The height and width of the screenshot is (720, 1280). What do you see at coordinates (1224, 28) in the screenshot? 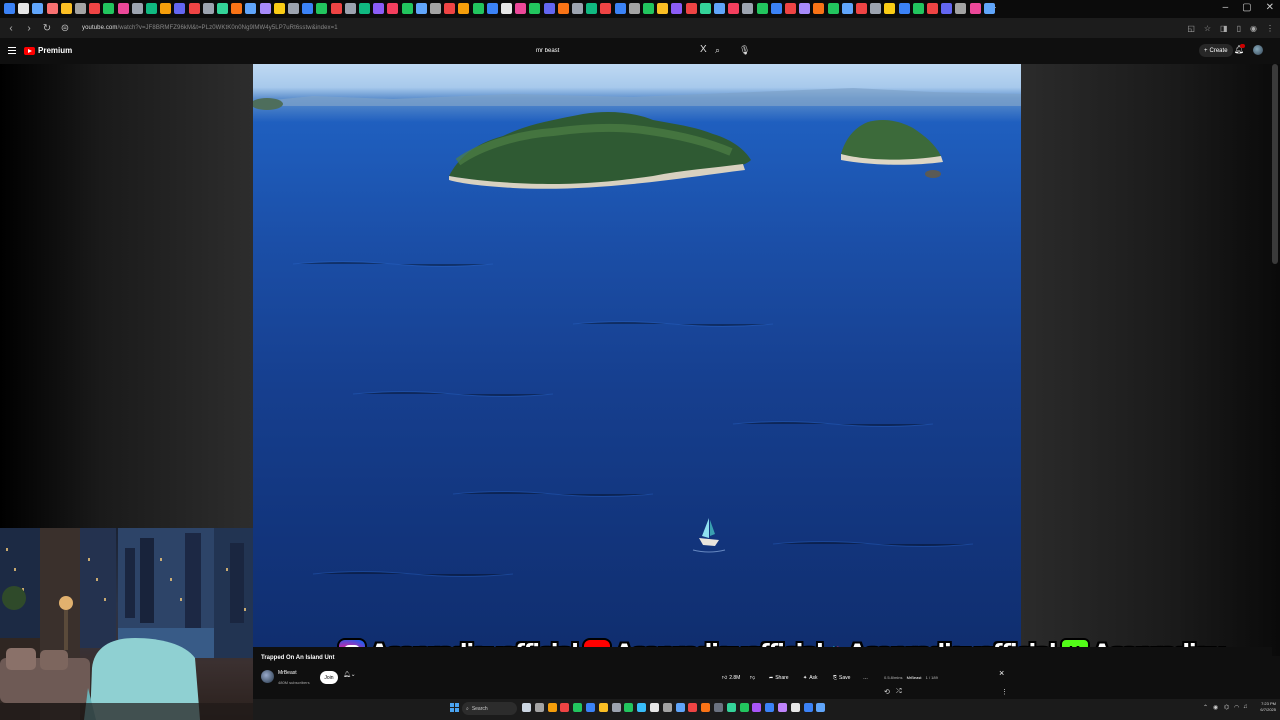
I see `extension-icon: ◨` at bounding box center [1224, 28].